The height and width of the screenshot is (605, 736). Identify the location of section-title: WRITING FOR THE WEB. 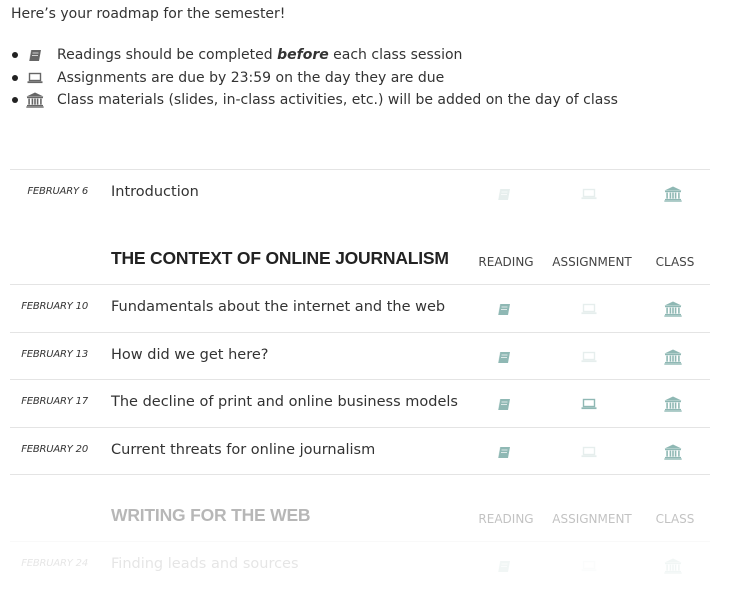
(211, 515).